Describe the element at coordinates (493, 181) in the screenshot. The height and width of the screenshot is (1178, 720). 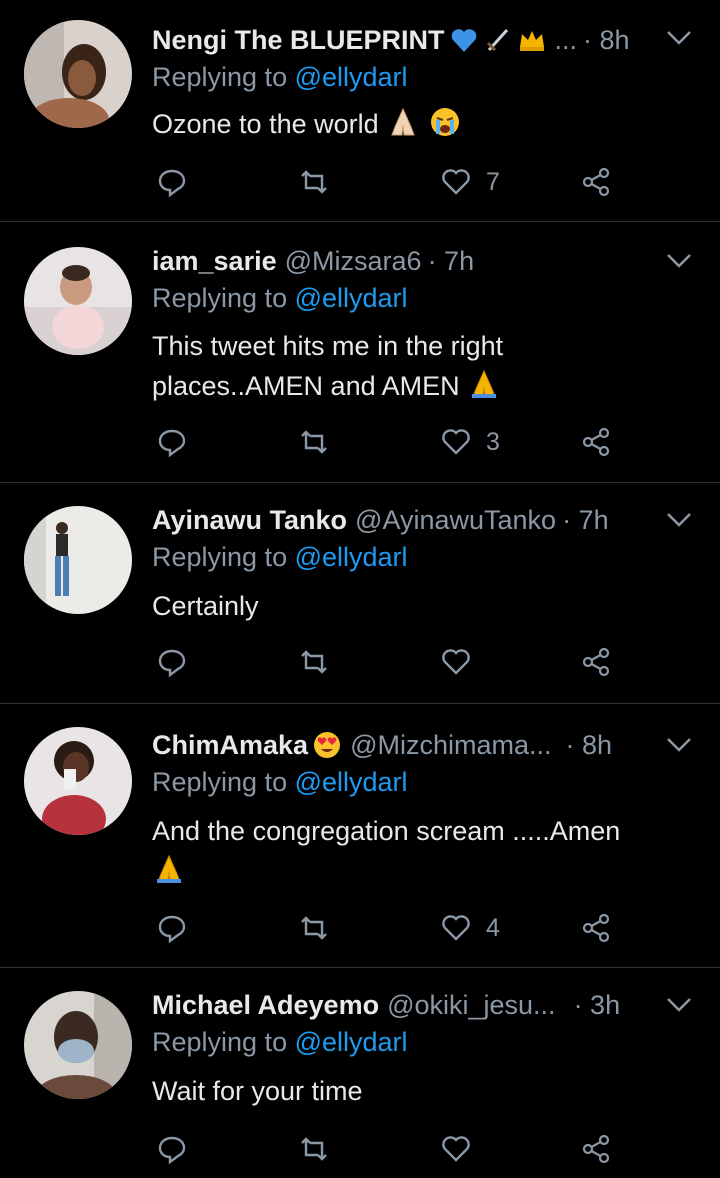
I see `like-count: 7` at that location.